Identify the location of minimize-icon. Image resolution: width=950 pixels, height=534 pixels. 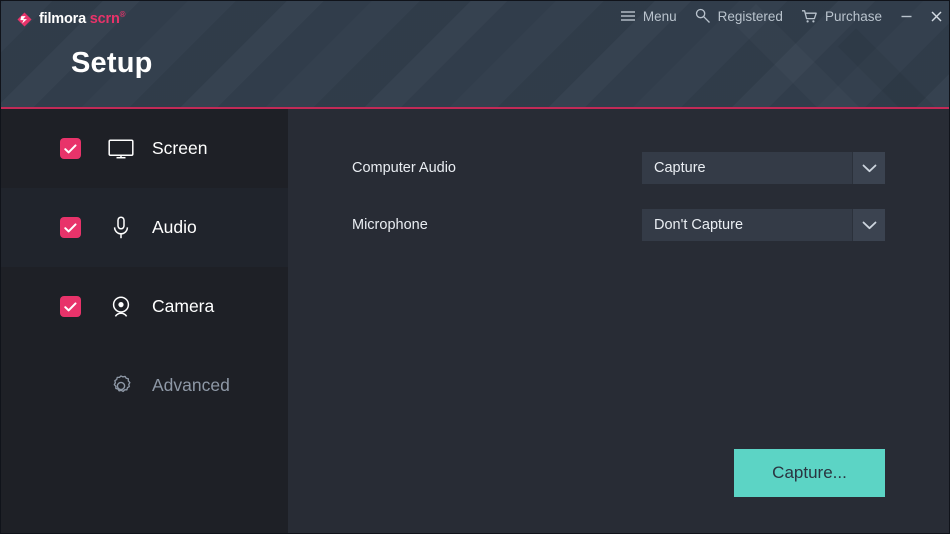
(906, 16).